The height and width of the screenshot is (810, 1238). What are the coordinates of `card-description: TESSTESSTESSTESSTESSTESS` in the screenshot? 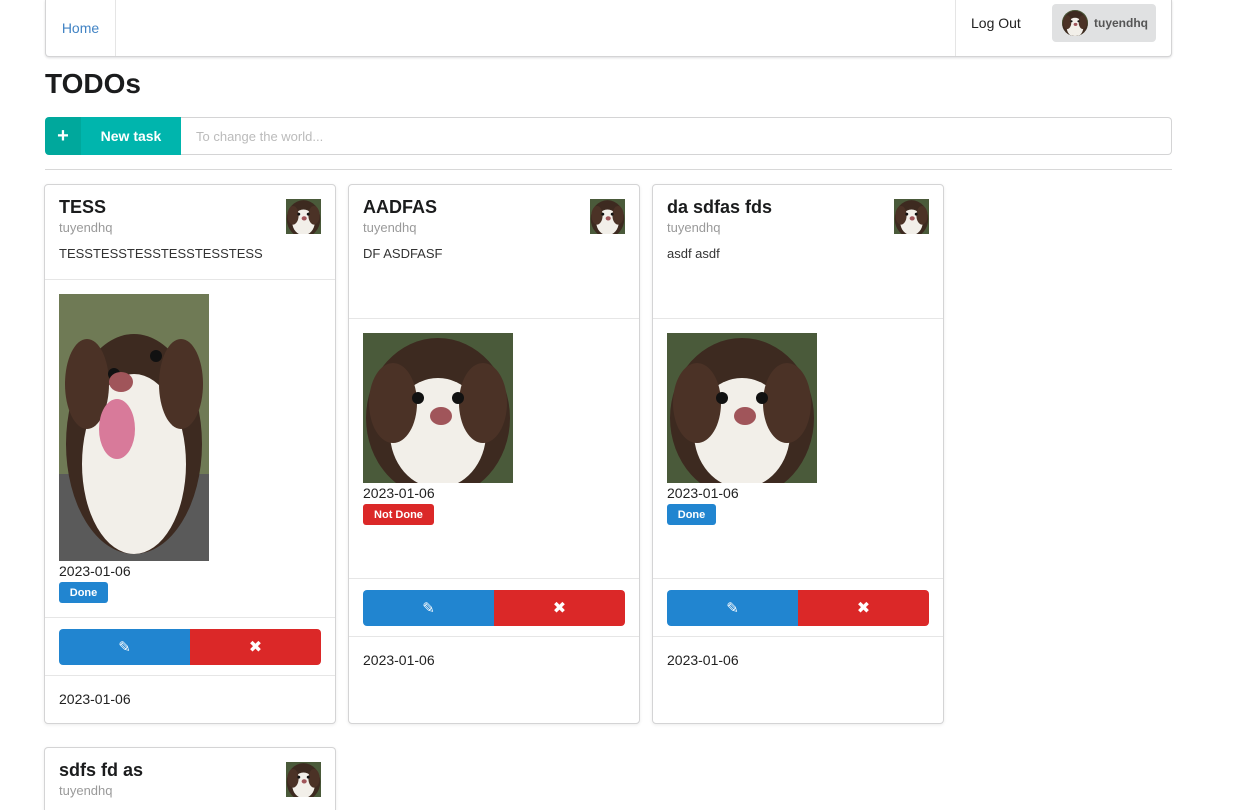 It's located at (161, 253).